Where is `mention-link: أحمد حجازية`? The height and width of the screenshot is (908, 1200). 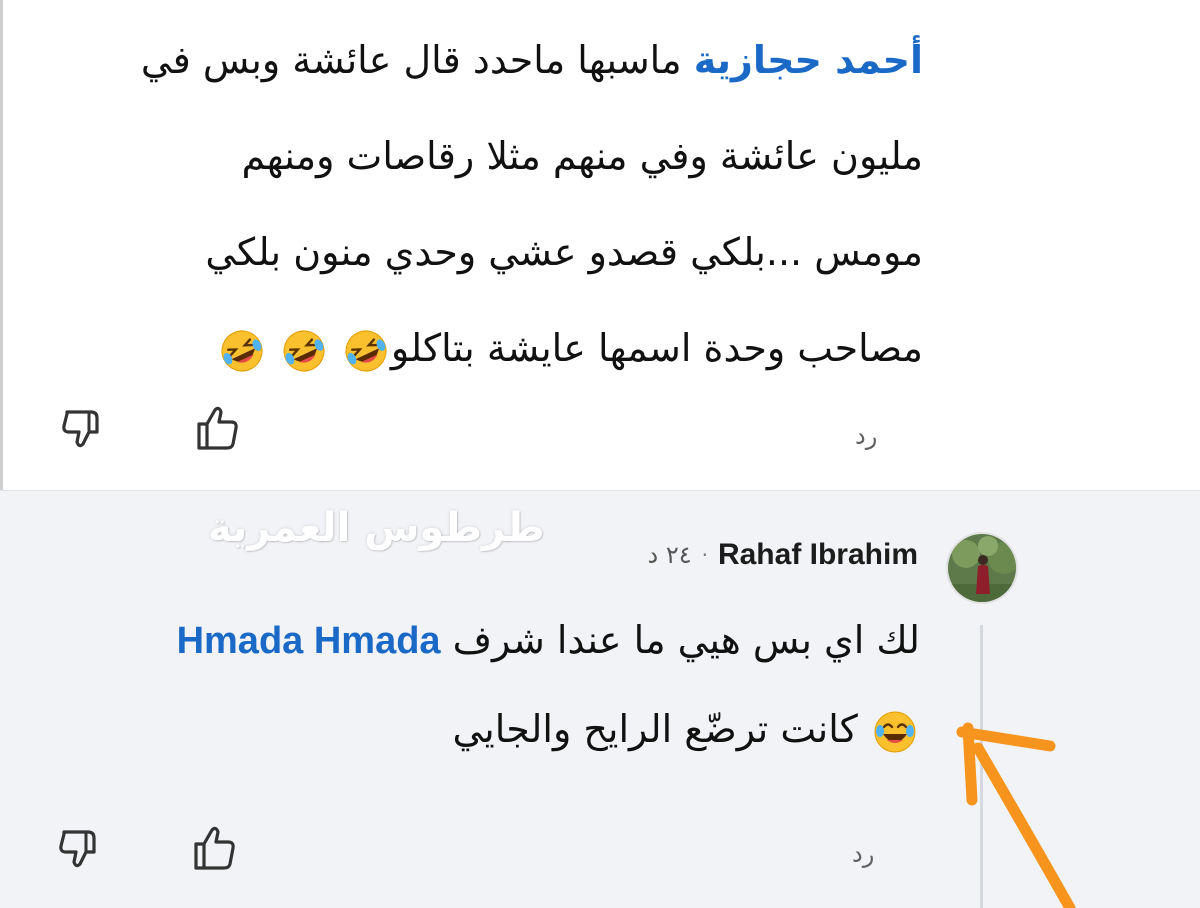
mention-link: أحمد حجازية is located at coordinates (808, 60).